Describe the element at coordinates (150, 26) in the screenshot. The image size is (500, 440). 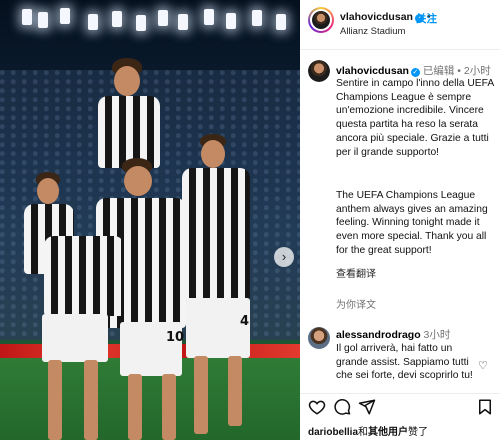
I see `stadium-lights` at that location.